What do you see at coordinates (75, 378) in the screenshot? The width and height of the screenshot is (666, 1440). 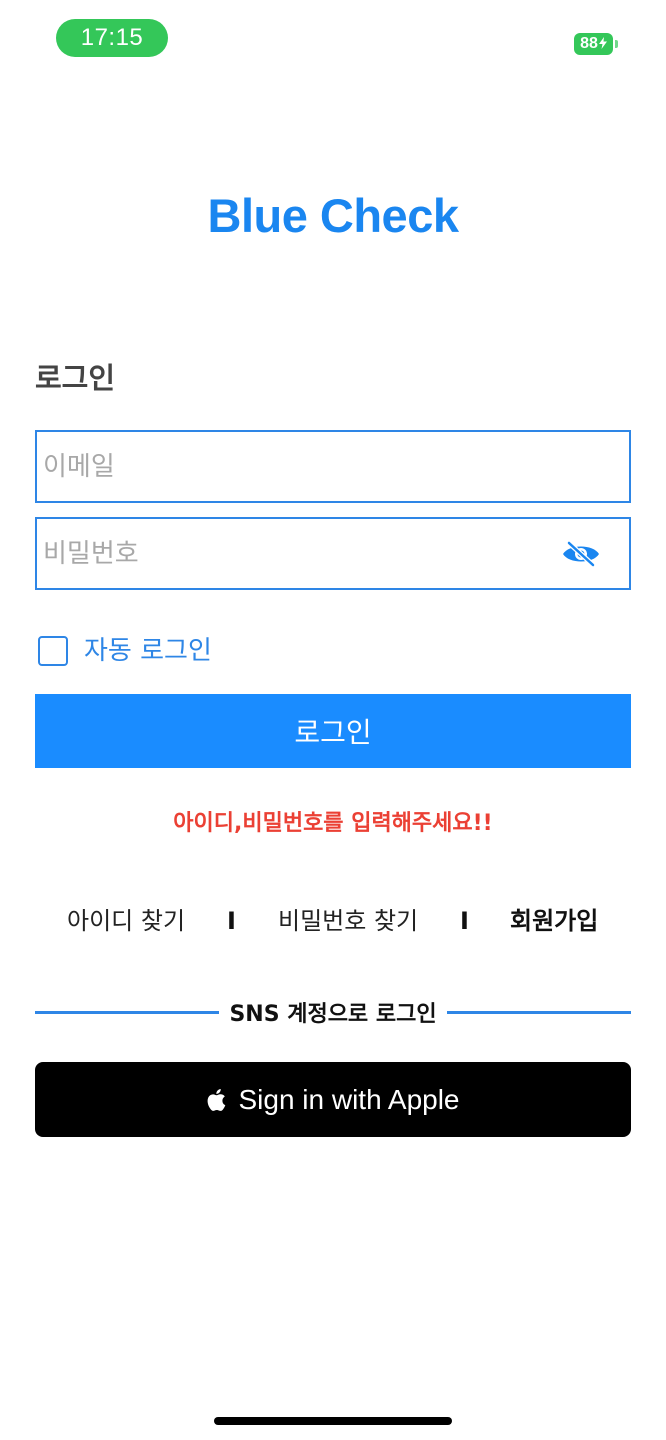 I see `login-title: 로그인` at bounding box center [75, 378].